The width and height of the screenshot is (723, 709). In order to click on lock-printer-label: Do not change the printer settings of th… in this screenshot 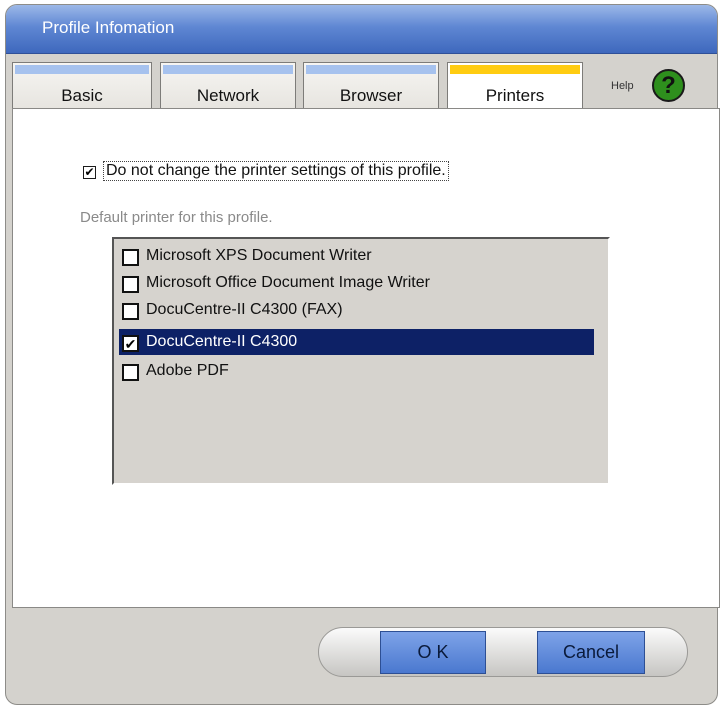, I will do `click(276, 171)`.